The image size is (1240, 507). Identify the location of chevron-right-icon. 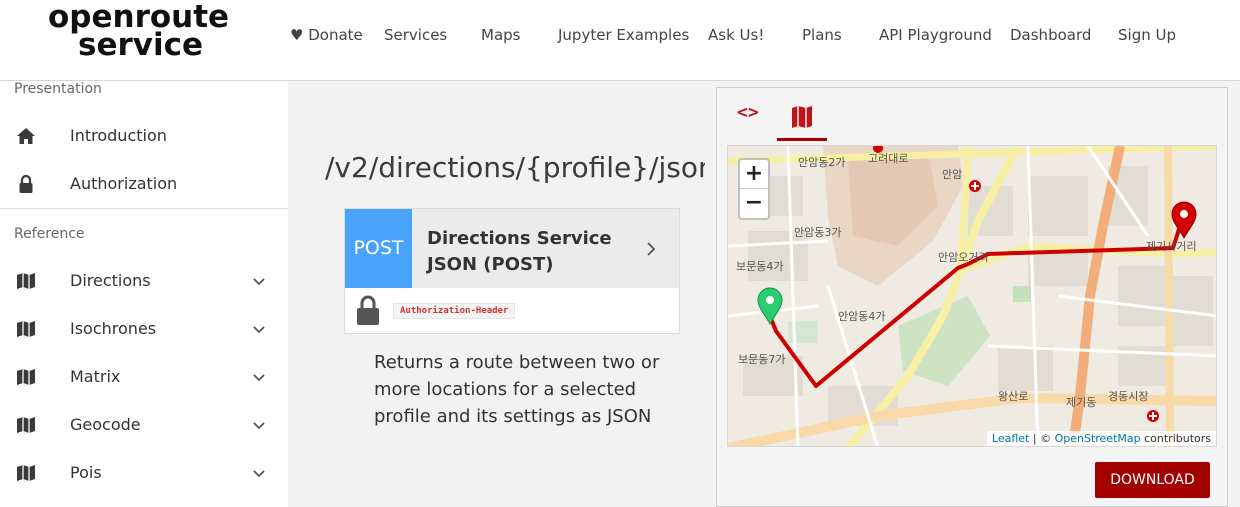
(651, 249).